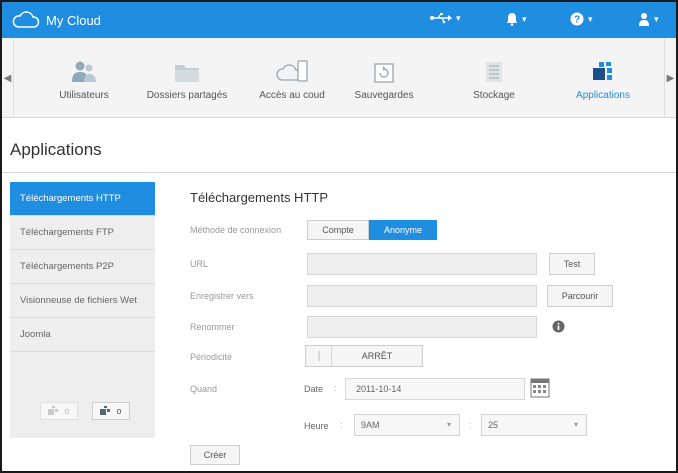 This screenshot has width=678, height=473. I want to click on method-account-option: Compte, so click(338, 230).